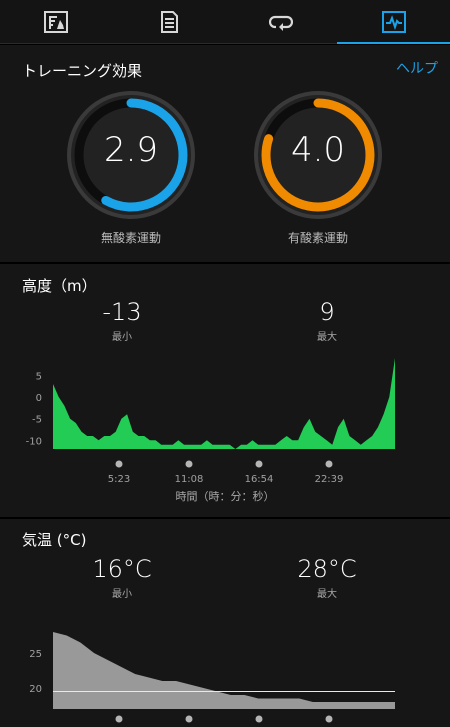 This screenshot has height=727, width=450. I want to click on temperature-chart: 25 20, so click(212, 677).